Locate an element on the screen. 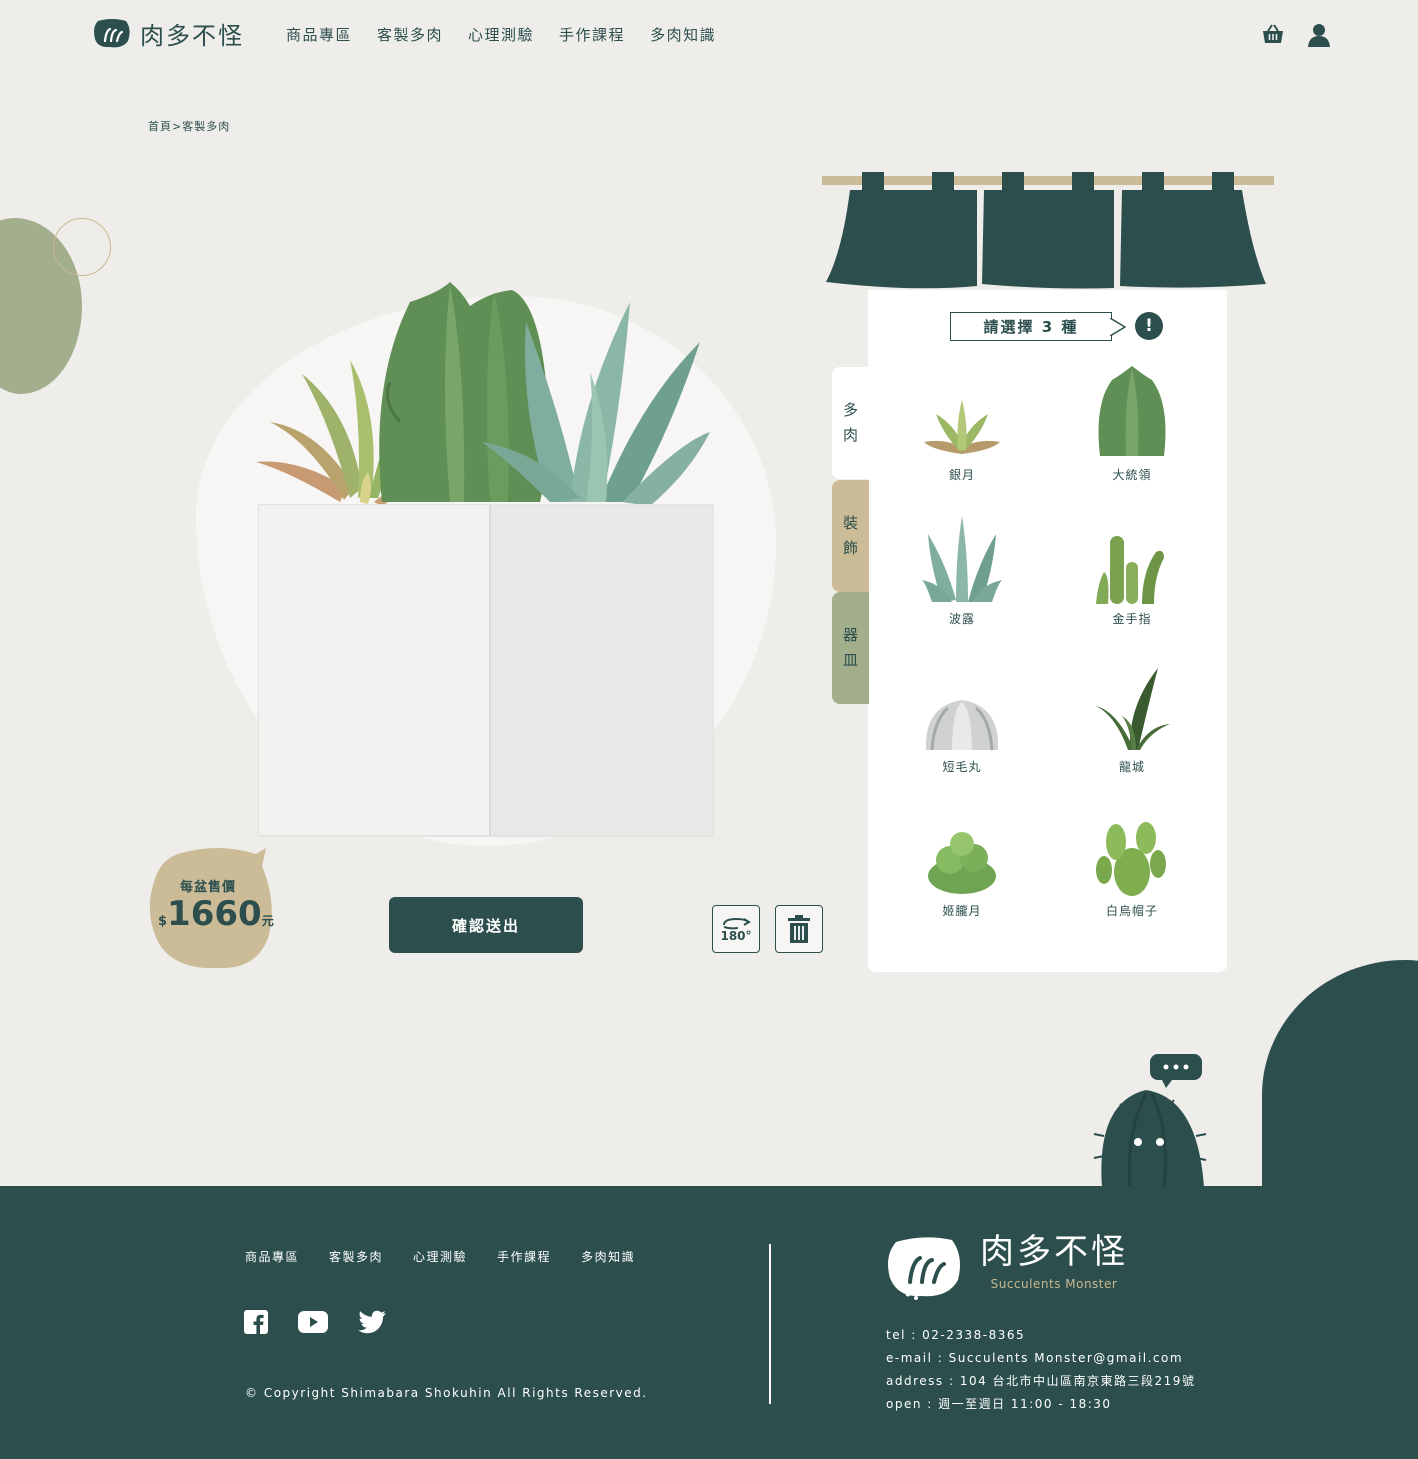  footer-brand-name: 肉多不怪 is located at coordinates (1054, 1252).